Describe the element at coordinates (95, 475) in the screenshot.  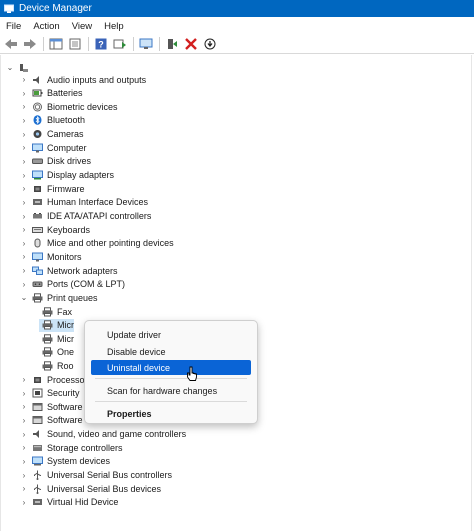
I see `tree-category: › Universal Serial Bus controllers` at that location.